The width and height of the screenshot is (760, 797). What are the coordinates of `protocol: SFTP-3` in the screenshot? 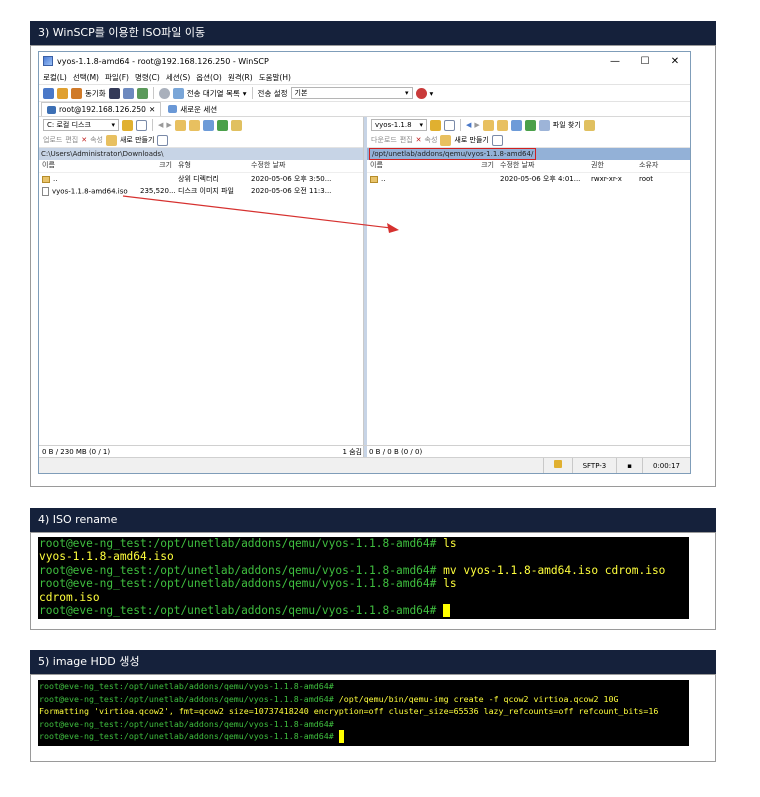 It's located at (594, 465).